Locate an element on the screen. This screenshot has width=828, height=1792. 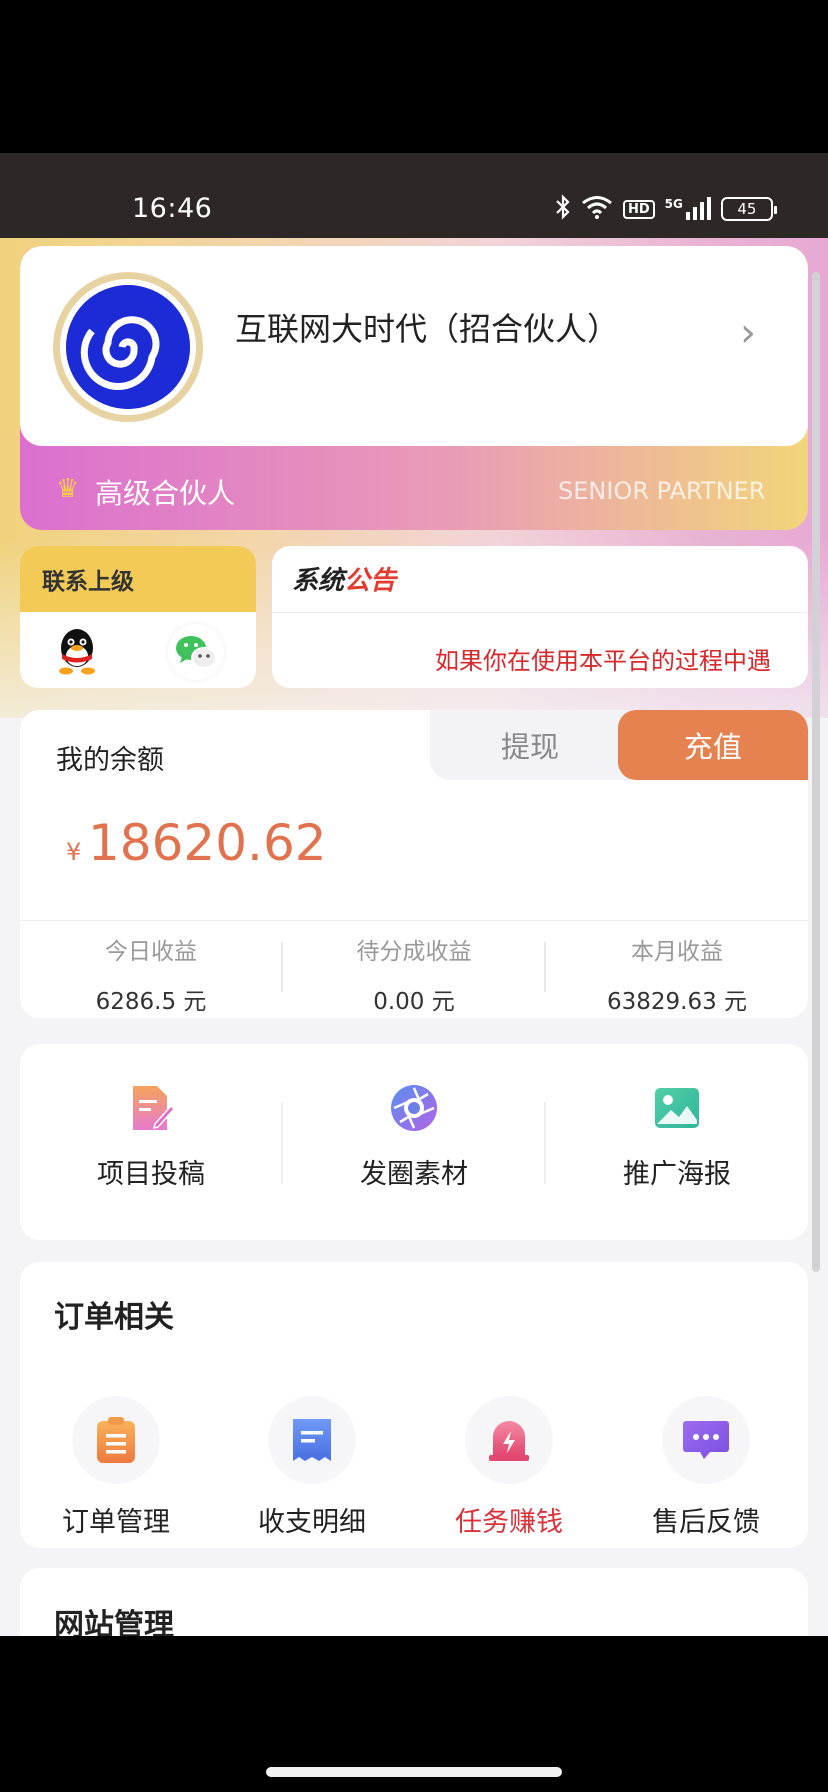
task-earn-money: 任务赚钱 is located at coordinates (509, 1467).